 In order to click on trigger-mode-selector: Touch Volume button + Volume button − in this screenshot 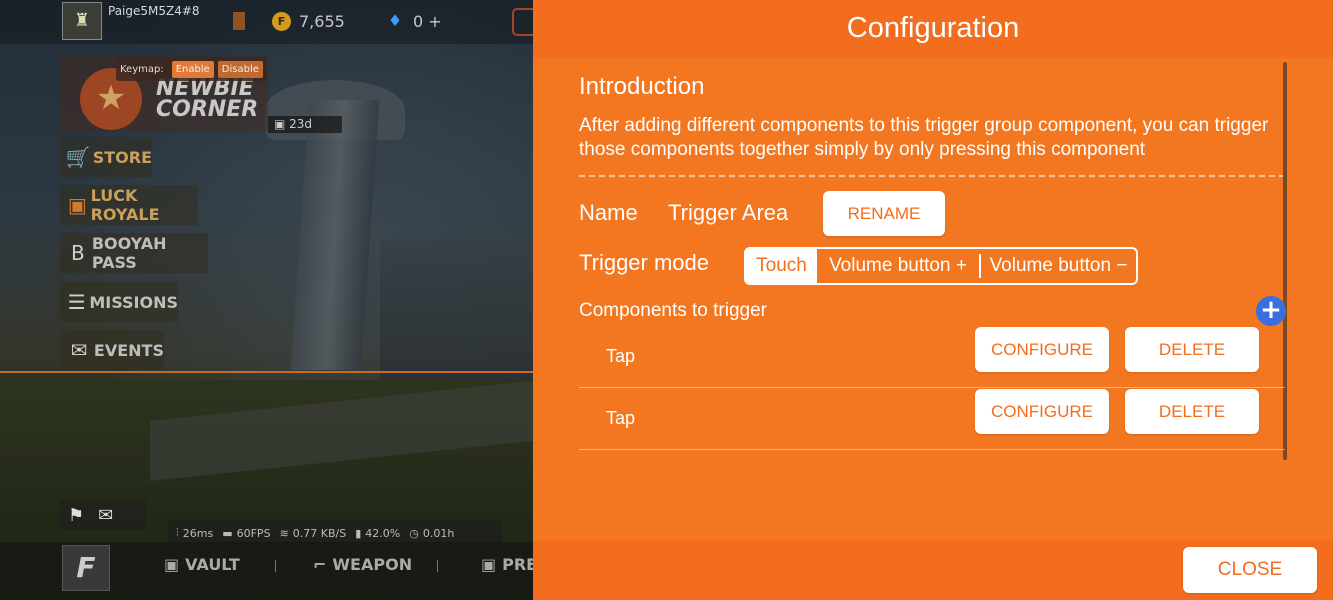, I will do `click(941, 266)`.